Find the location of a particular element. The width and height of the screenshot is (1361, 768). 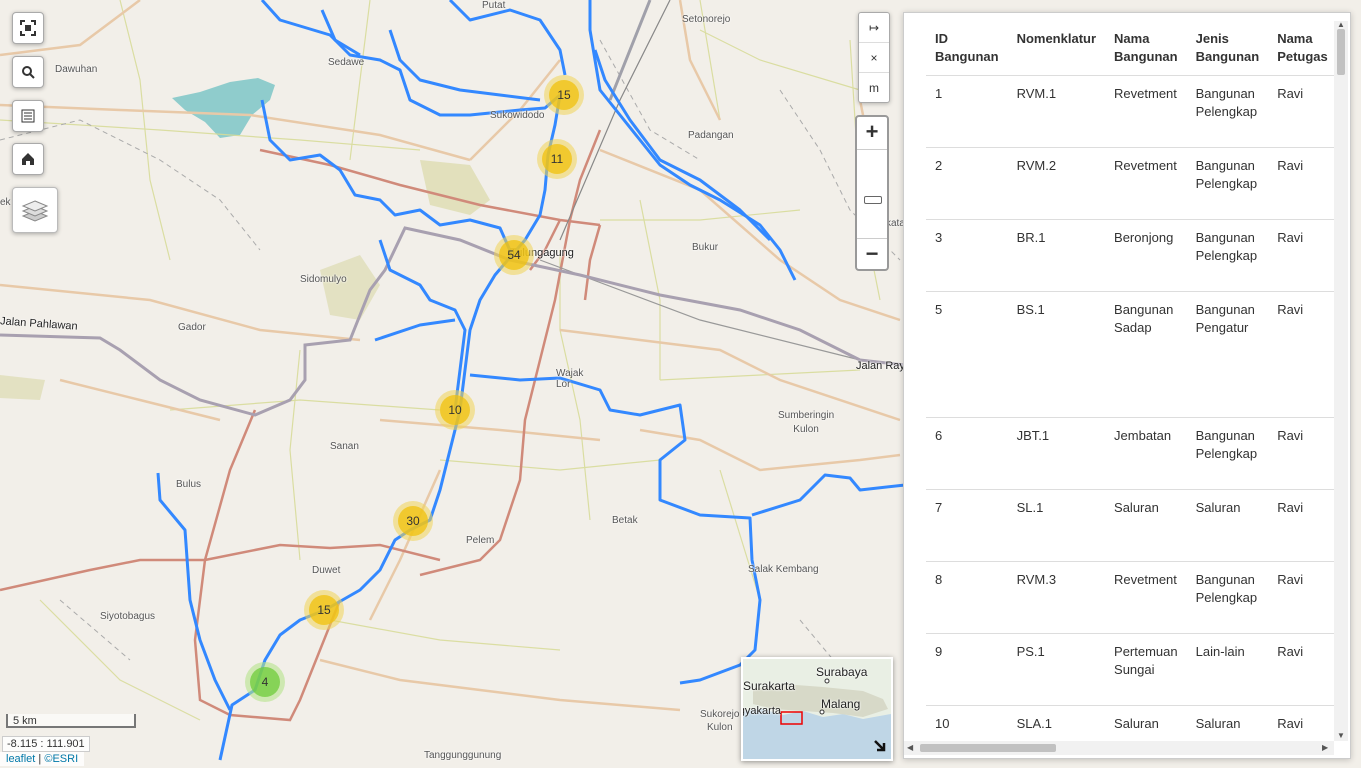

list-icon is located at coordinates (28, 116).